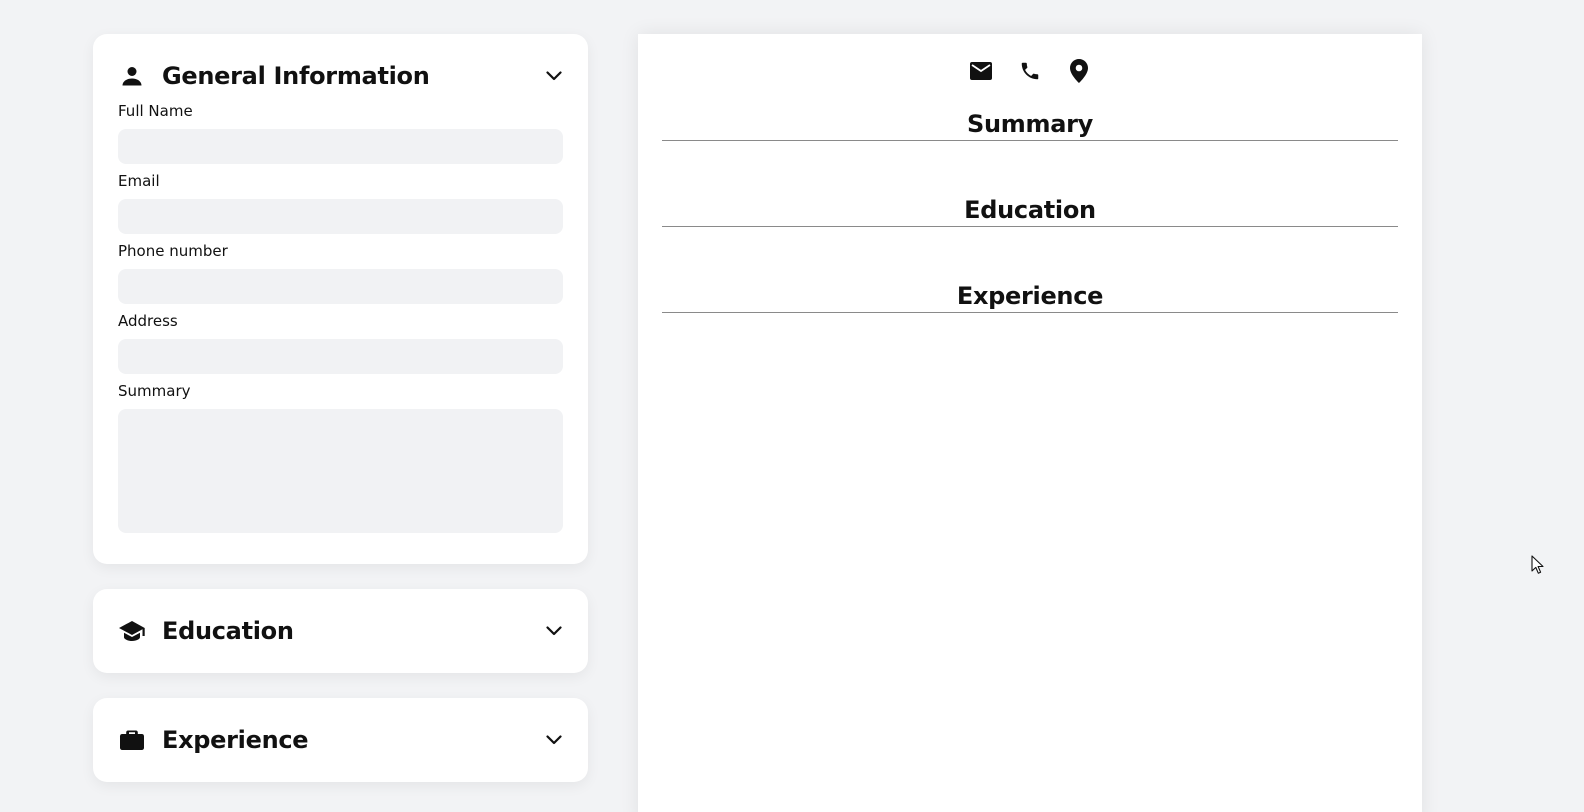  What do you see at coordinates (296, 76) in the screenshot?
I see `general-information-title: General Information` at bounding box center [296, 76].